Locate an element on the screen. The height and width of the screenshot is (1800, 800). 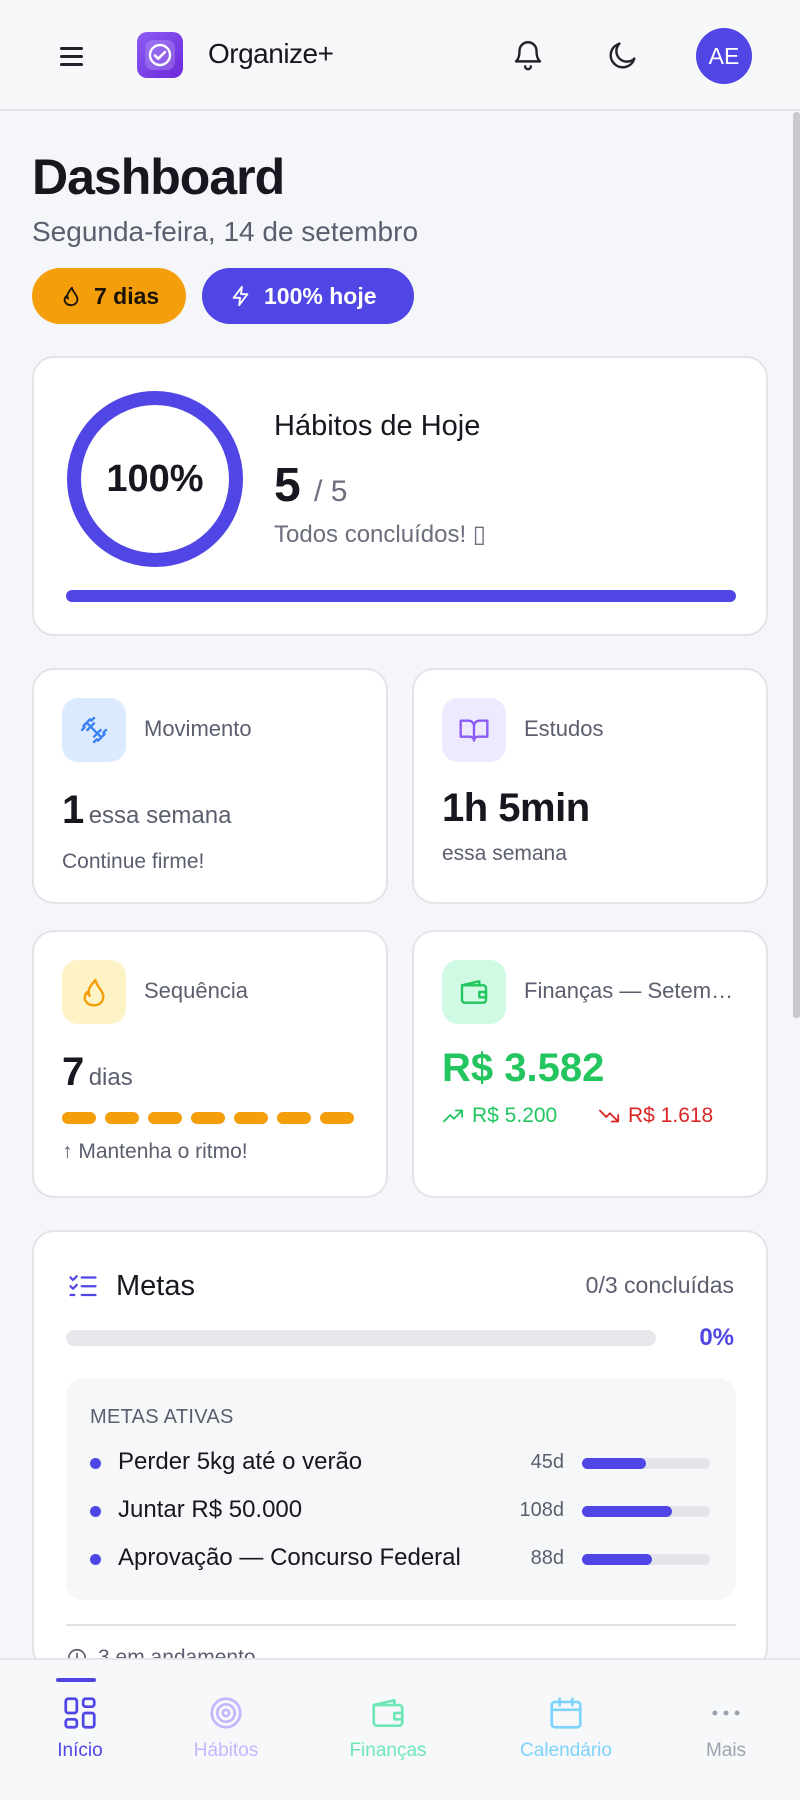
trend-down-icon is located at coordinates (609, 1116).